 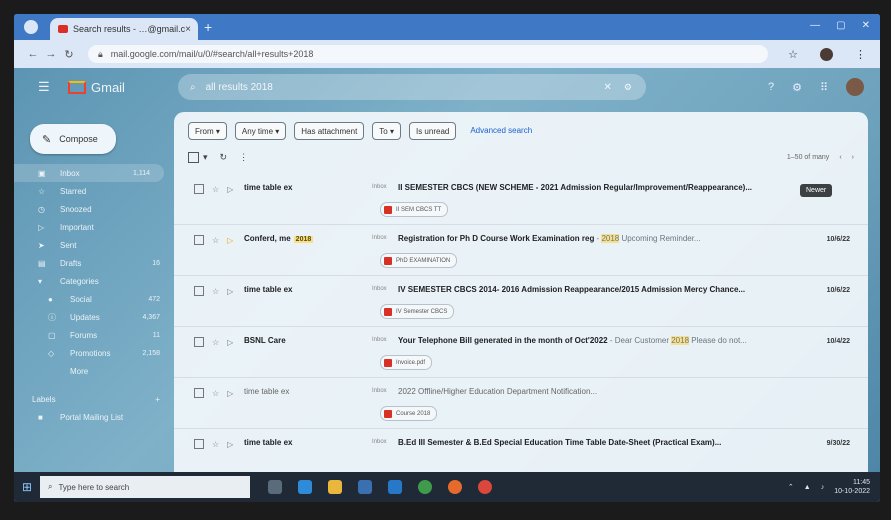 I want to click on filter-chip: Any time ▾, so click(x=260, y=131).